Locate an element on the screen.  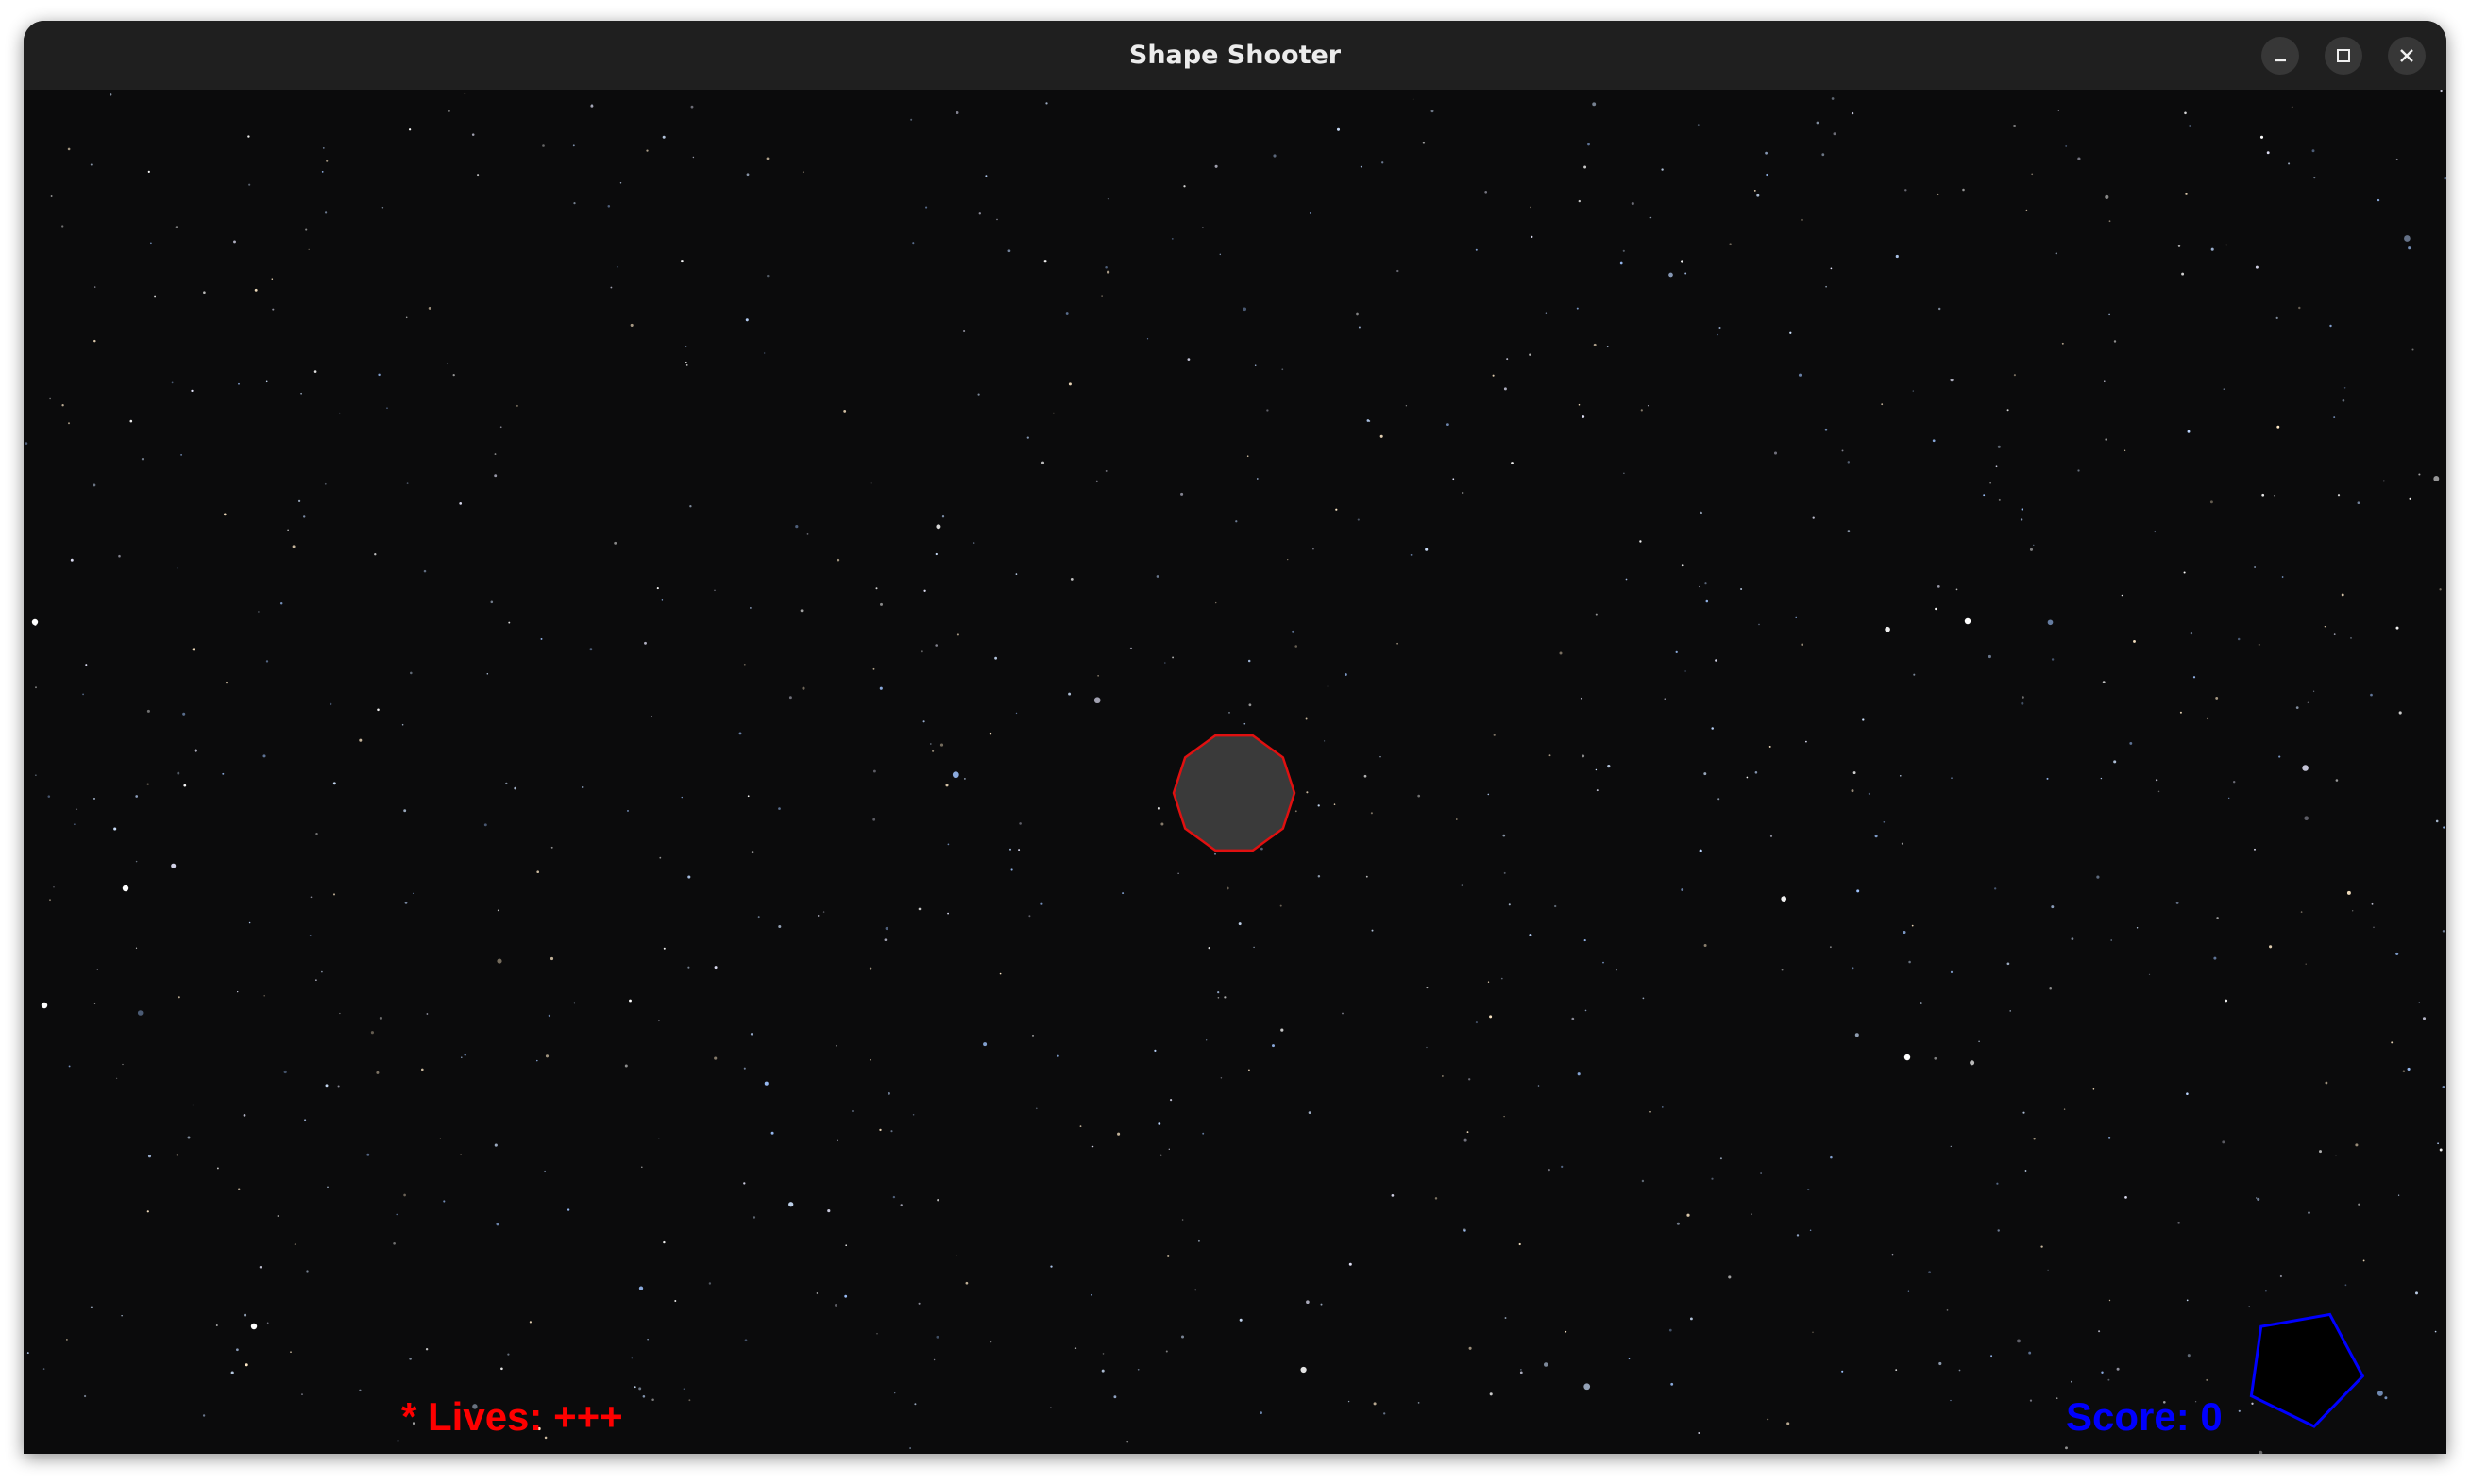
enemy-pentagon is located at coordinates (2307, 1370).